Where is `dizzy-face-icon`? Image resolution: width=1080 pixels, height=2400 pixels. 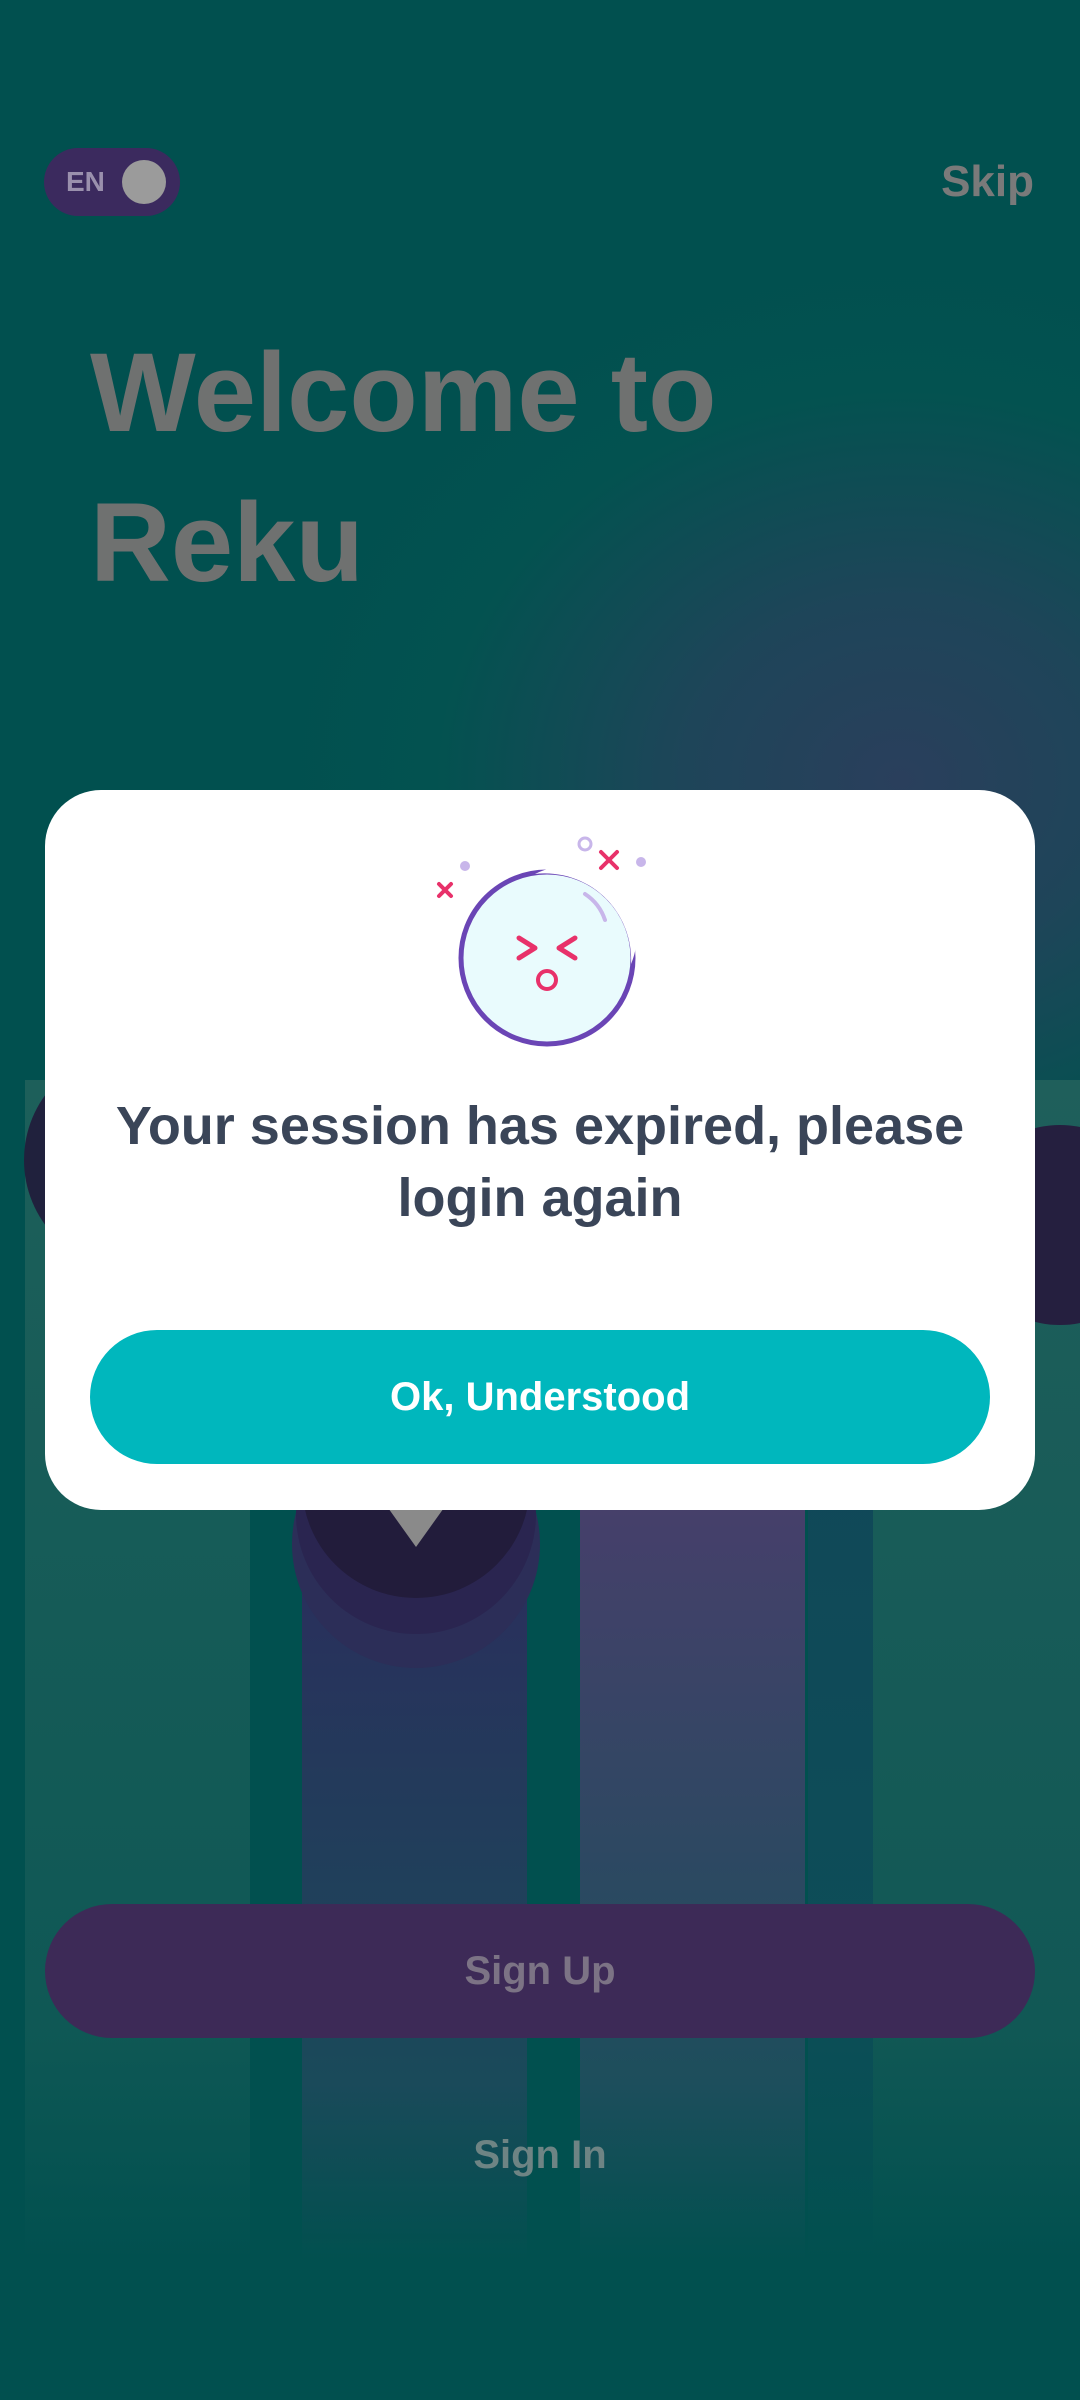
dizzy-face-icon is located at coordinates (541, 941).